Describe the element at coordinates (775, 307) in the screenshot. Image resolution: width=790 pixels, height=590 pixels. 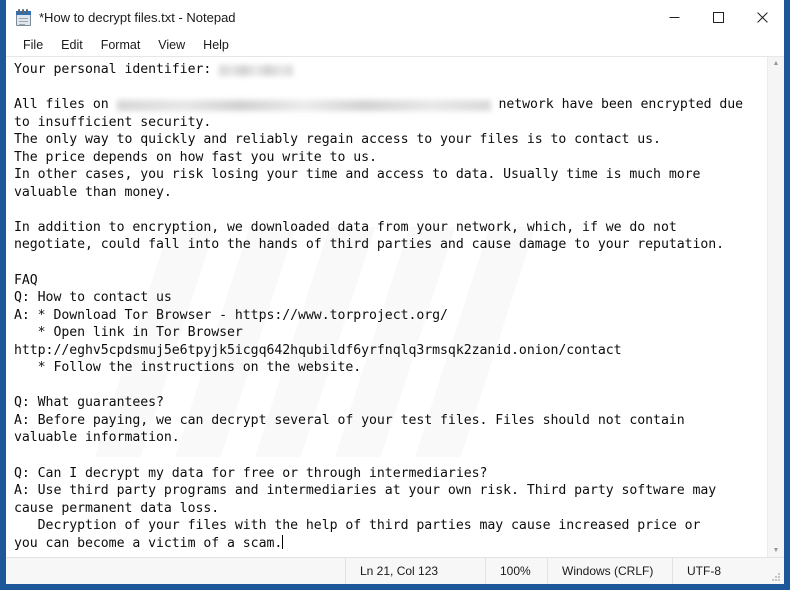
I see `vertical-scrollbar: ▲ ▼` at that location.